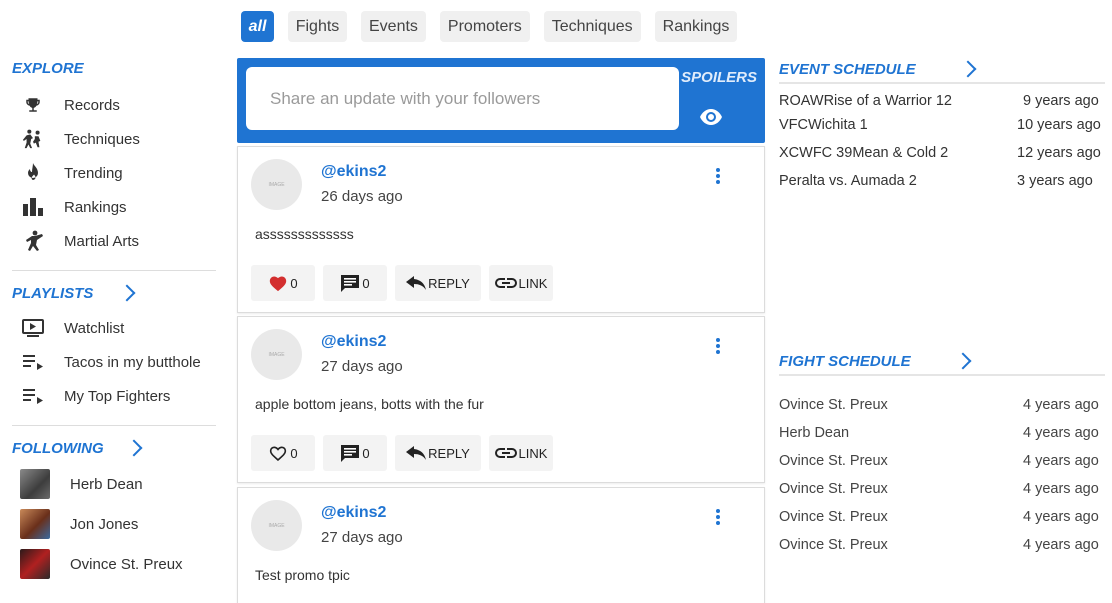 This screenshot has height=603, width=1112. I want to click on event-date: 12 years ago, so click(1059, 153).